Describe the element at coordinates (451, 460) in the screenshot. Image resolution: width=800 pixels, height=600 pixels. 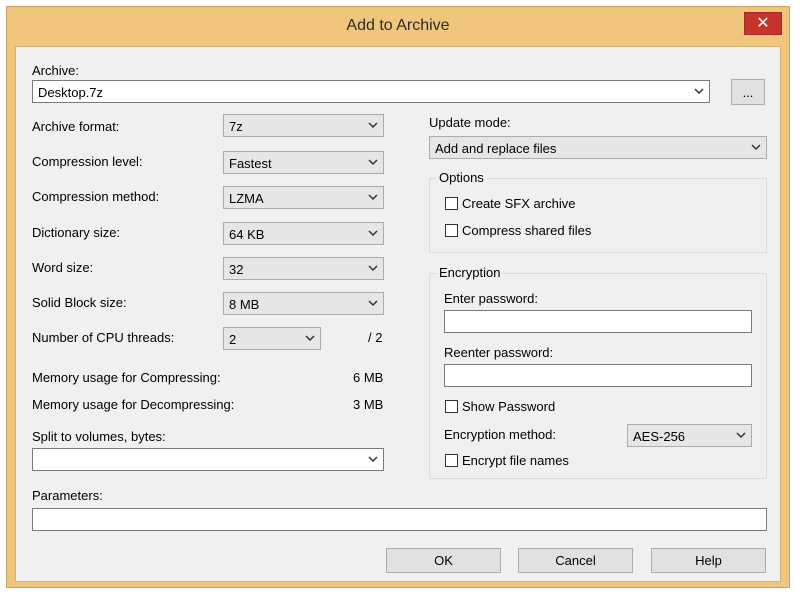
I see `encrypt-names-checkbox` at that location.